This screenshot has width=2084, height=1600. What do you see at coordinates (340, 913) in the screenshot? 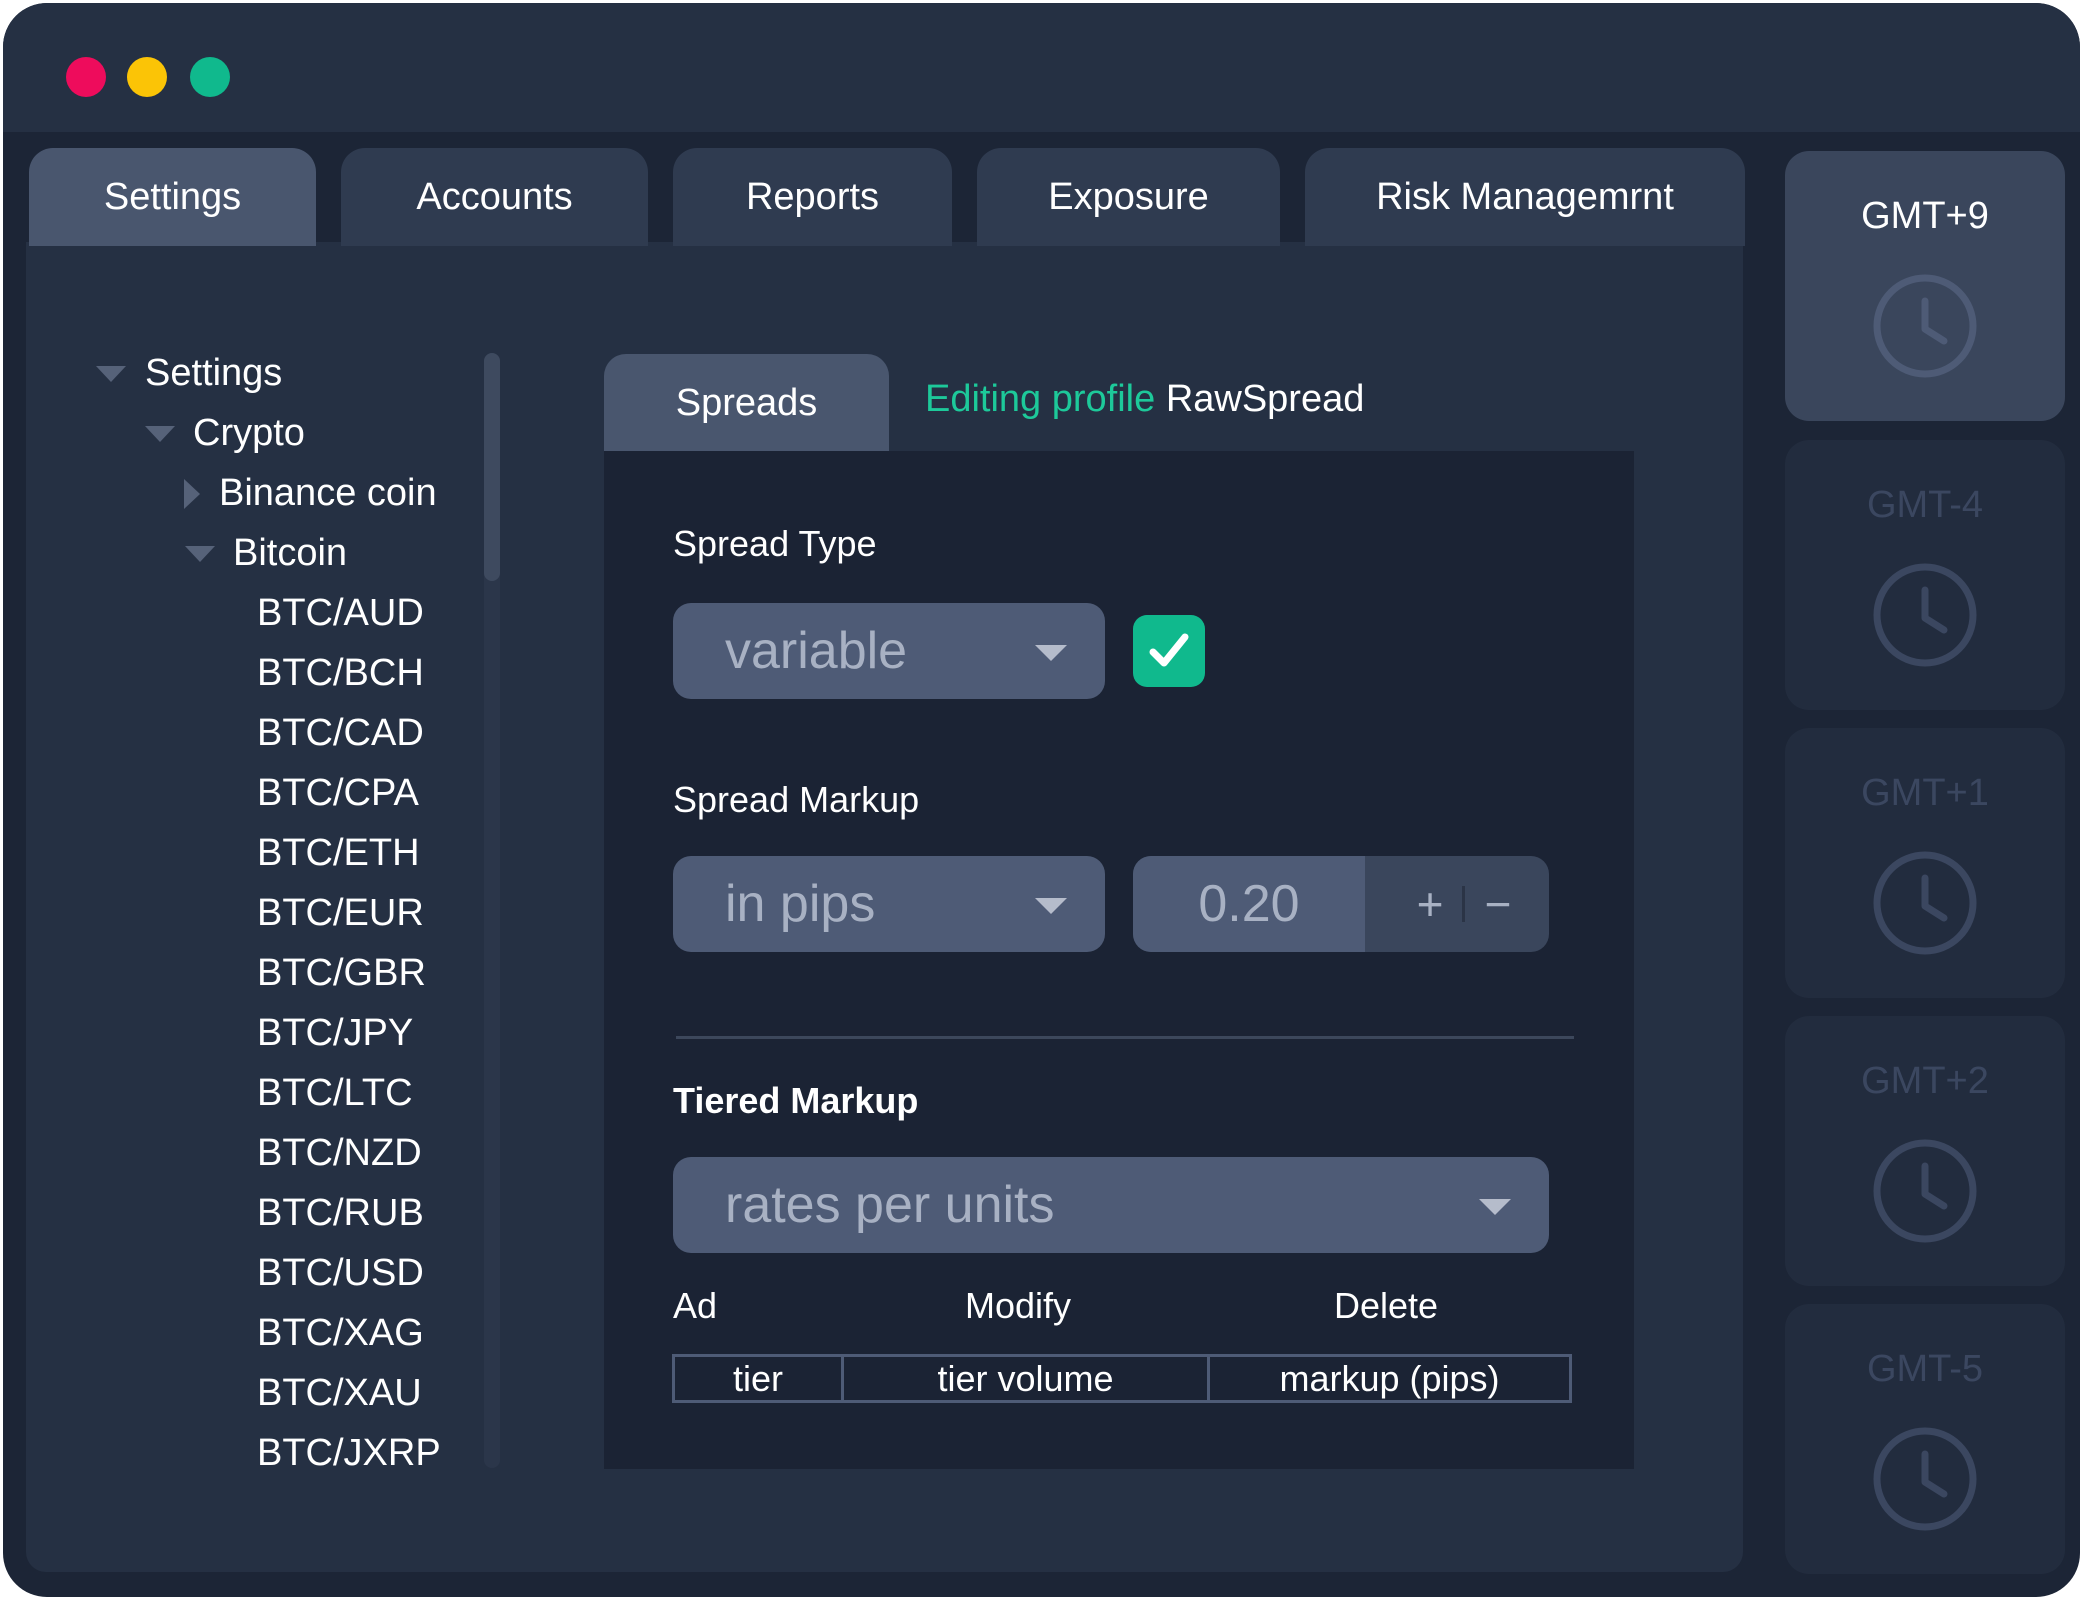
I see `tree-item-pair: BTC/EUR` at bounding box center [340, 913].